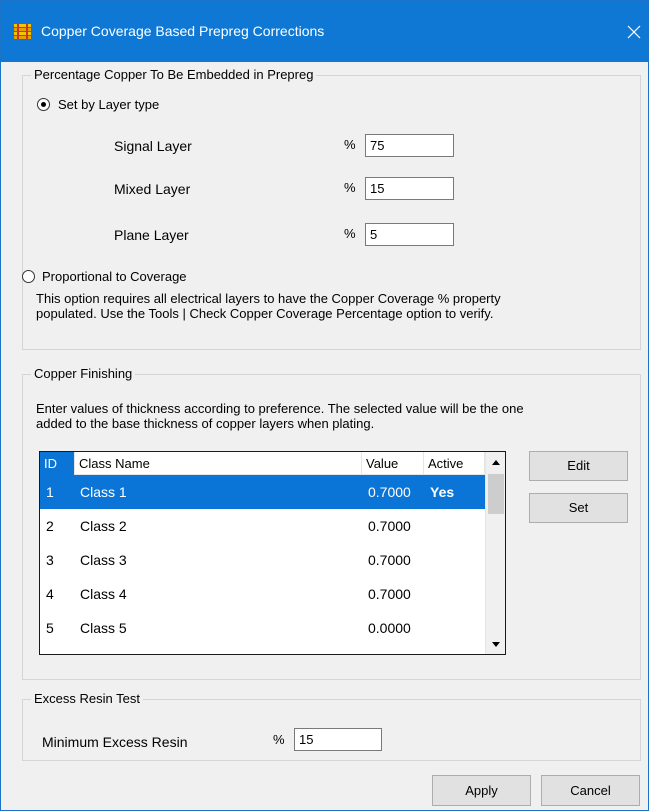 This screenshot has height=811, width=649. I want to click on row-id: 3, so click(50, 560).